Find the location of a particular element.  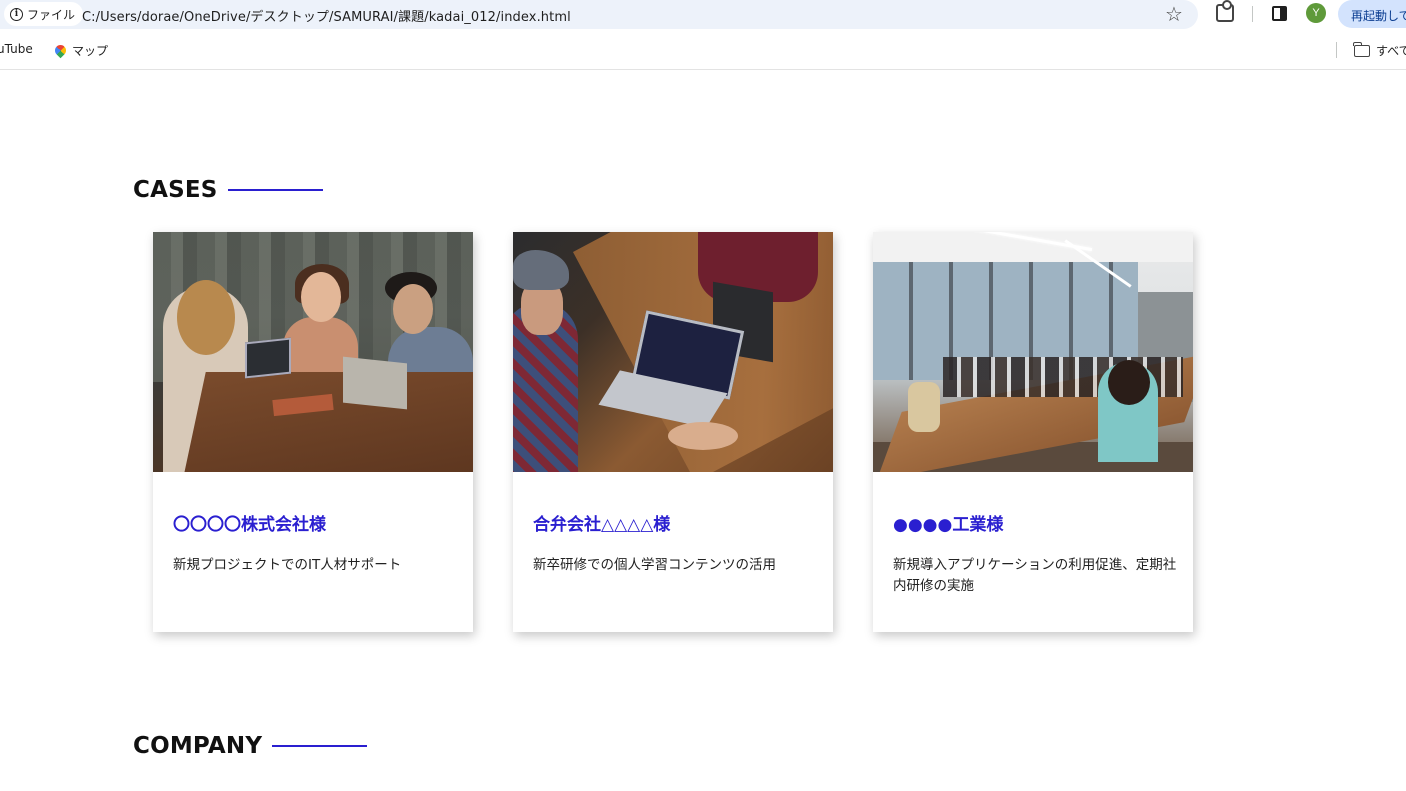

profile-avatar: Y is located at coordinates (1316, 13).